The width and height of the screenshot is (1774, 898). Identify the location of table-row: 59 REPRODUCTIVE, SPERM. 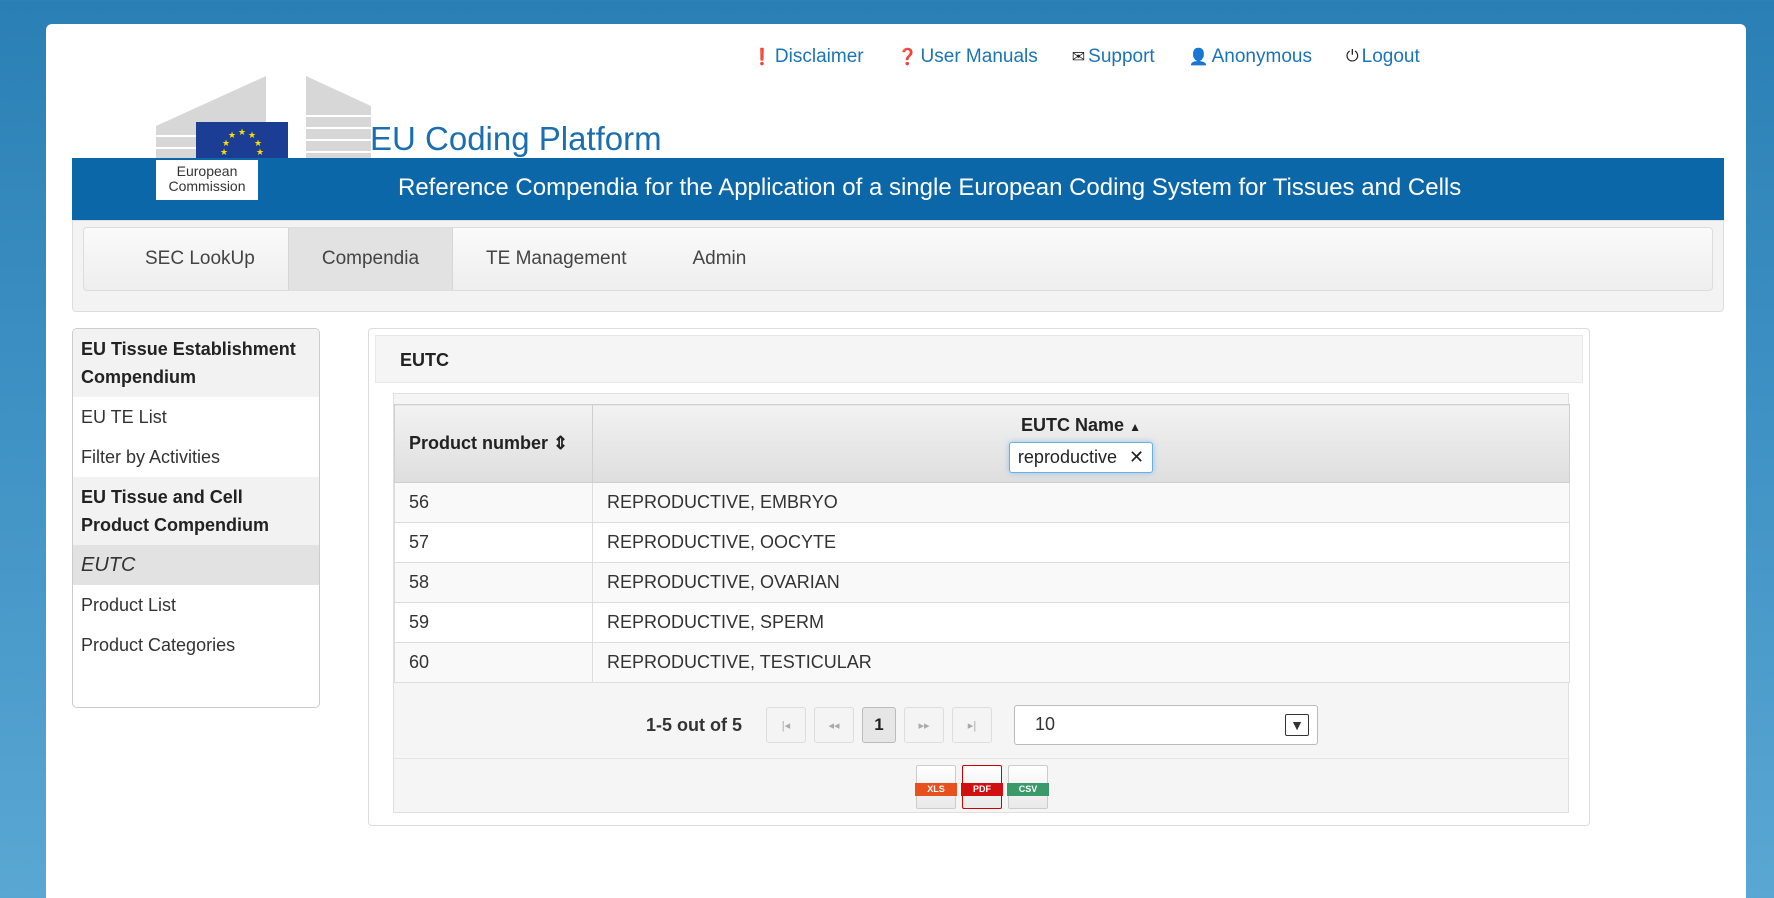
(982, 622).